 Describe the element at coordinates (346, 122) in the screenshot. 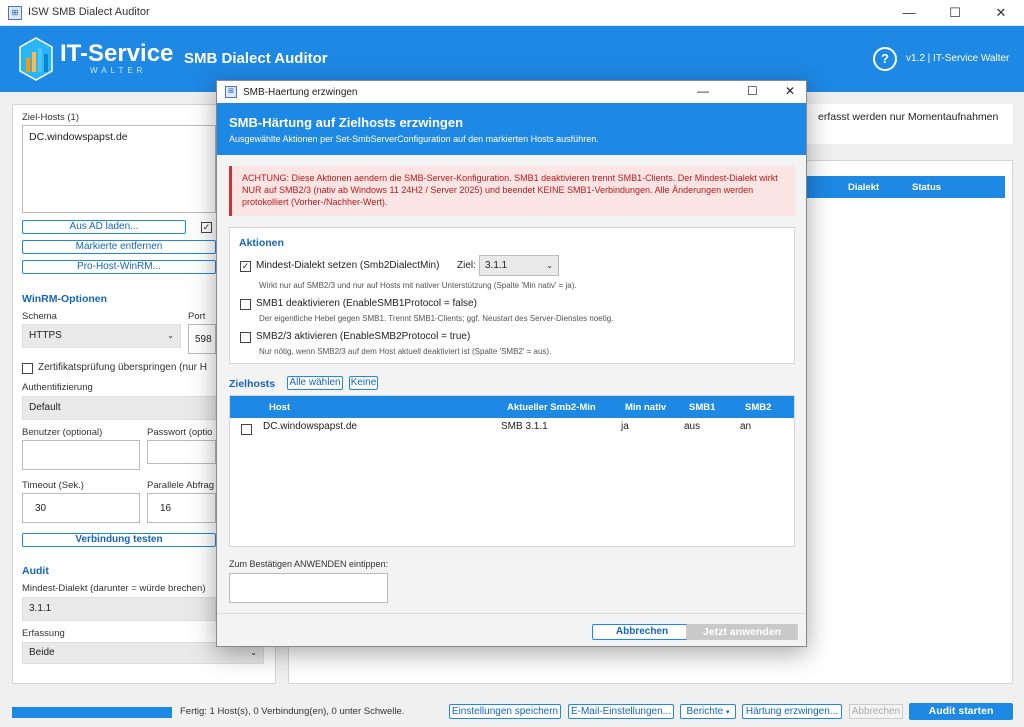

I see `dialog-heading: SMB-Härtung auf Zielhosts erzwingen` at that location.